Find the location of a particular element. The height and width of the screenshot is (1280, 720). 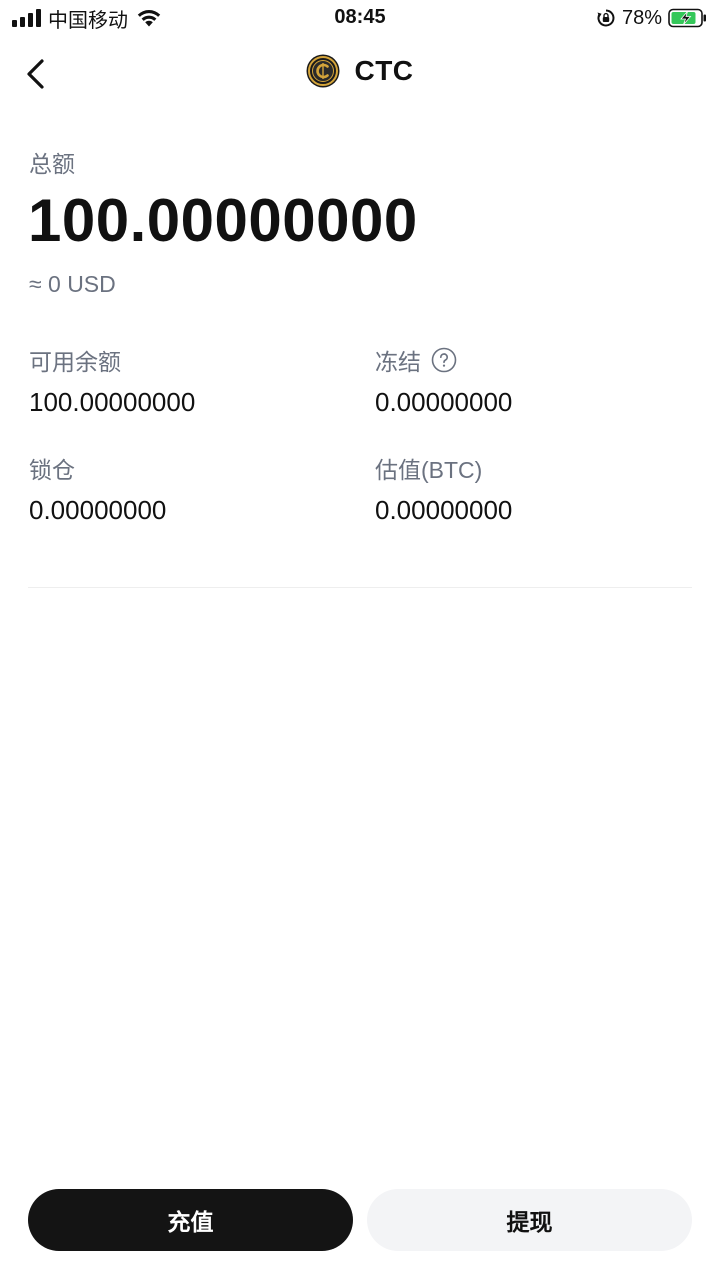

question-circle-icon is located at coordinates (444, 360).